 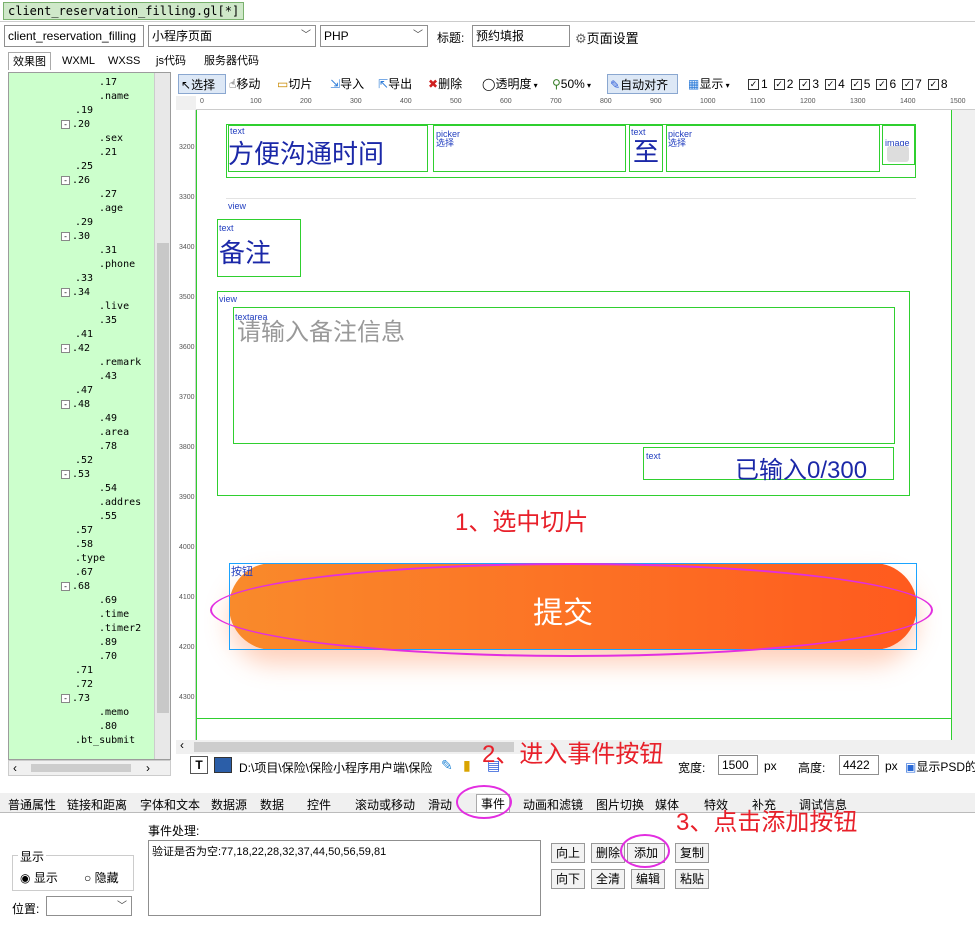 What do you see at coordinates (445, 84) in the screenshot?
I see `delete-button: ✖删除` at bounding box center [445, 84].